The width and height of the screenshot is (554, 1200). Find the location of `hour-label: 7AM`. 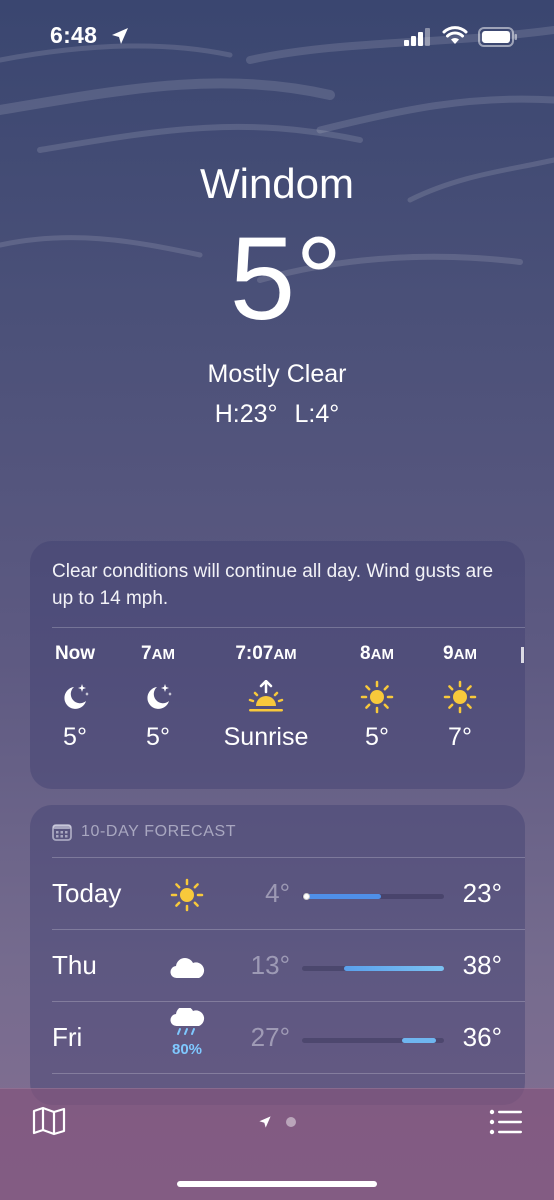

hour-label: 7AM is located at coordinates (158, 653).